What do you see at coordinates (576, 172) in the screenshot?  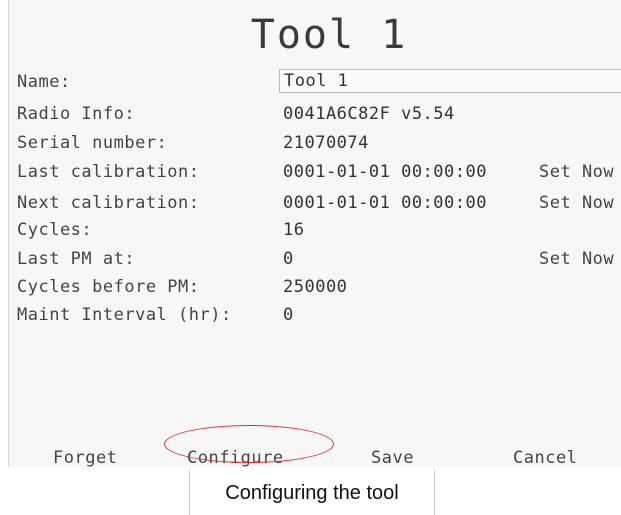 I see `last-calibration-set-now-button: Set Now` at bounding box center [576, 172].